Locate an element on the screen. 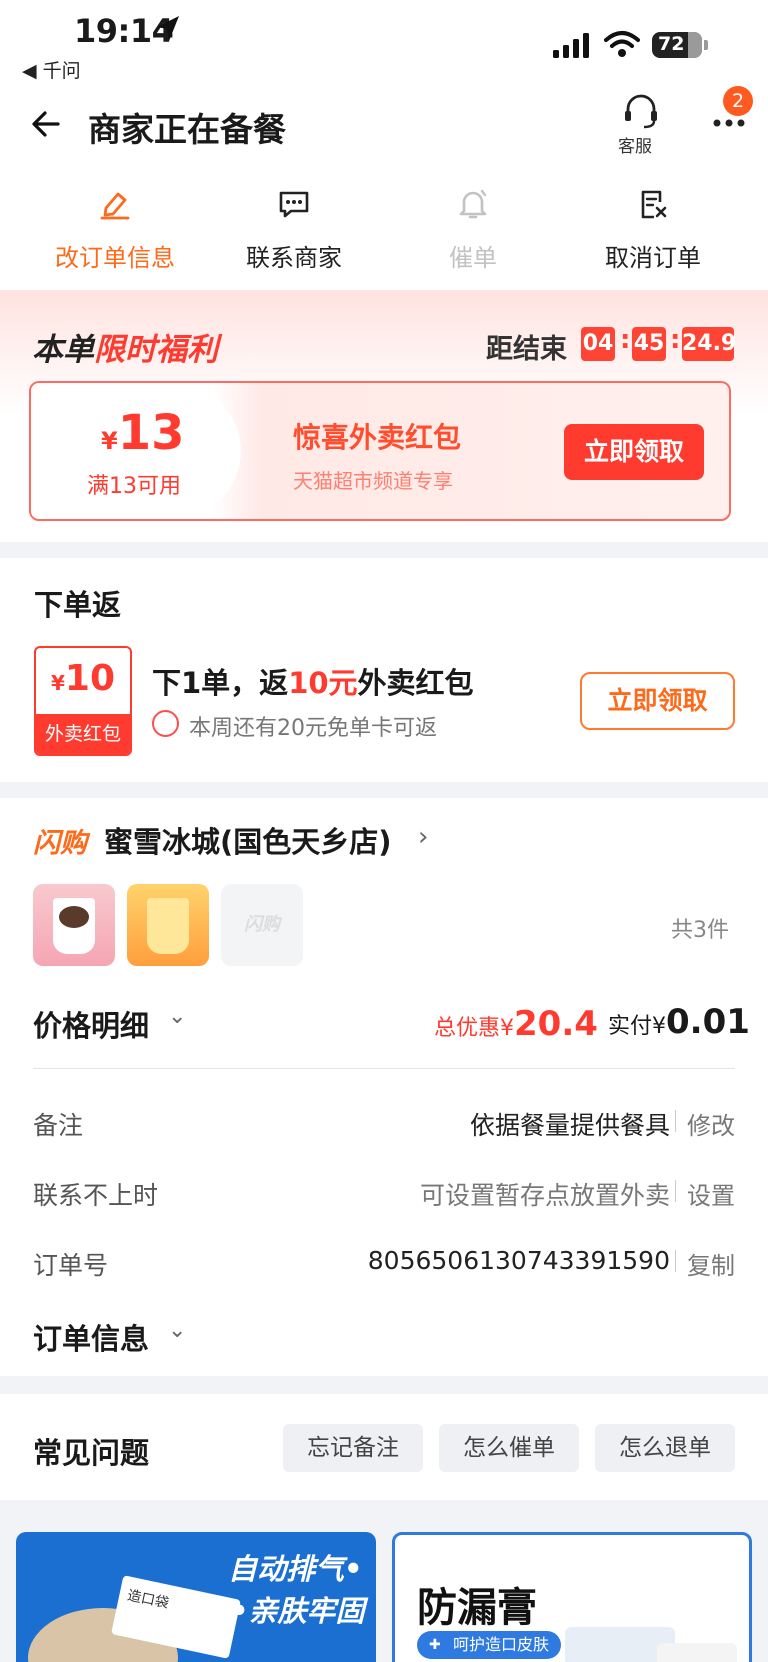 The image size is (768, 1662). order-return-text: 下1单，返10元外卖红包 is located at coordinates (313, 681).